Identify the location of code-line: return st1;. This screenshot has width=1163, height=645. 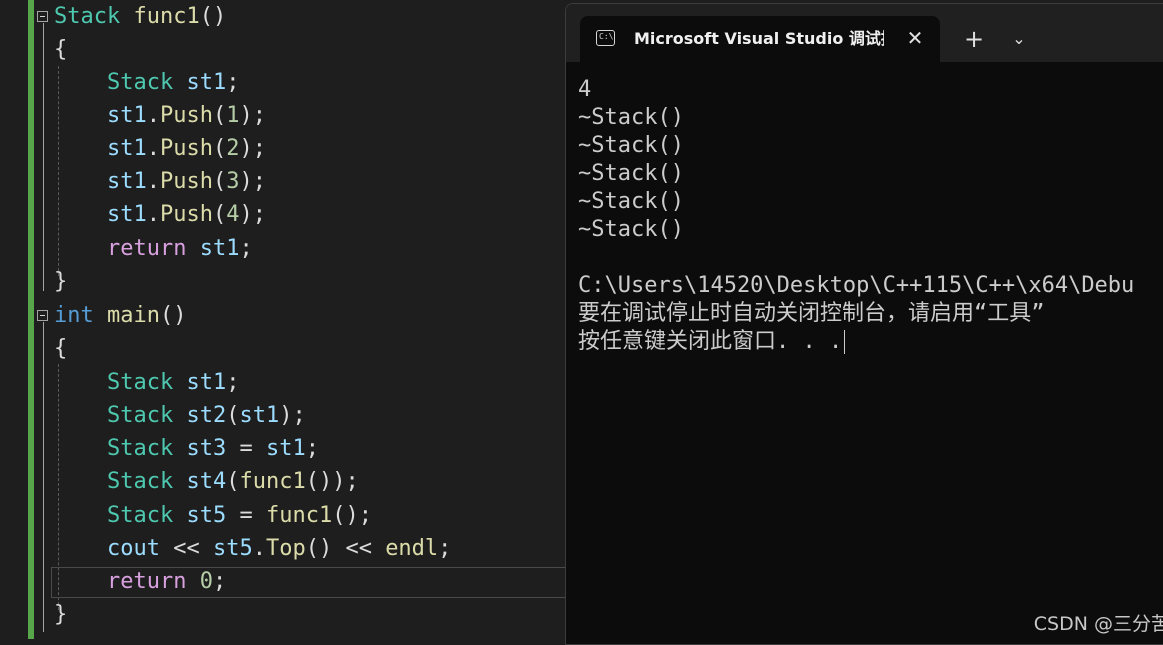
(153, 248).